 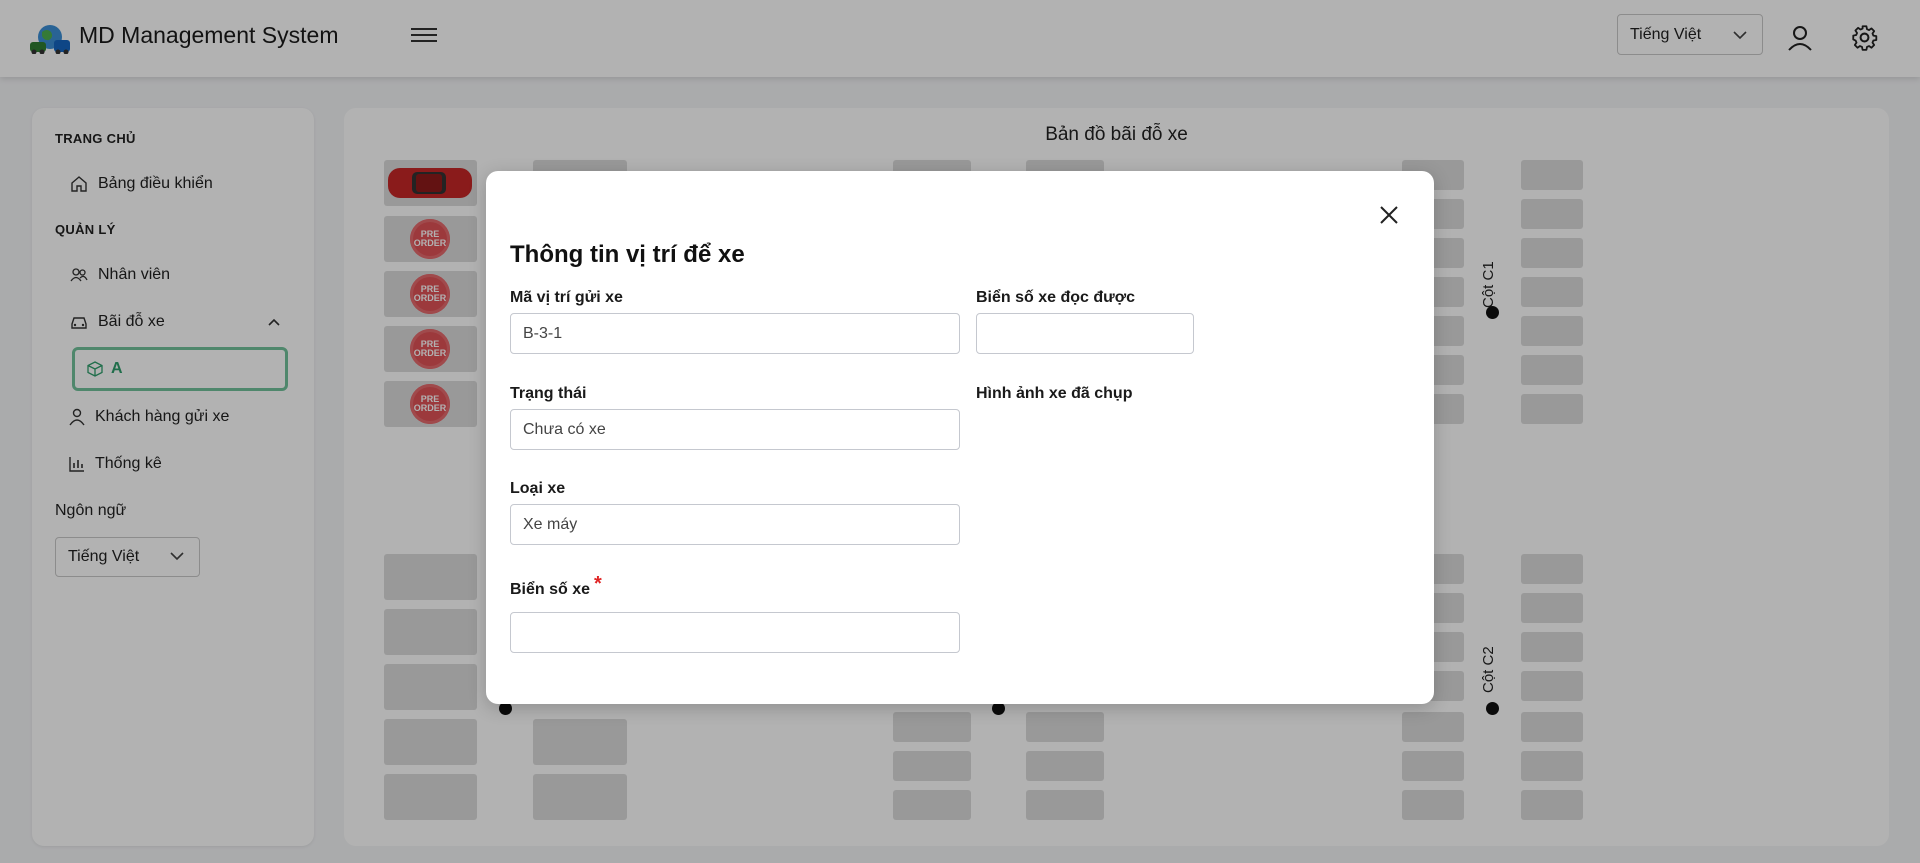 What do you see at coordinates (538, 488) in the screenshot?
I see `vehicle-type-label: Loại xe` at bounding box center [538, 488].